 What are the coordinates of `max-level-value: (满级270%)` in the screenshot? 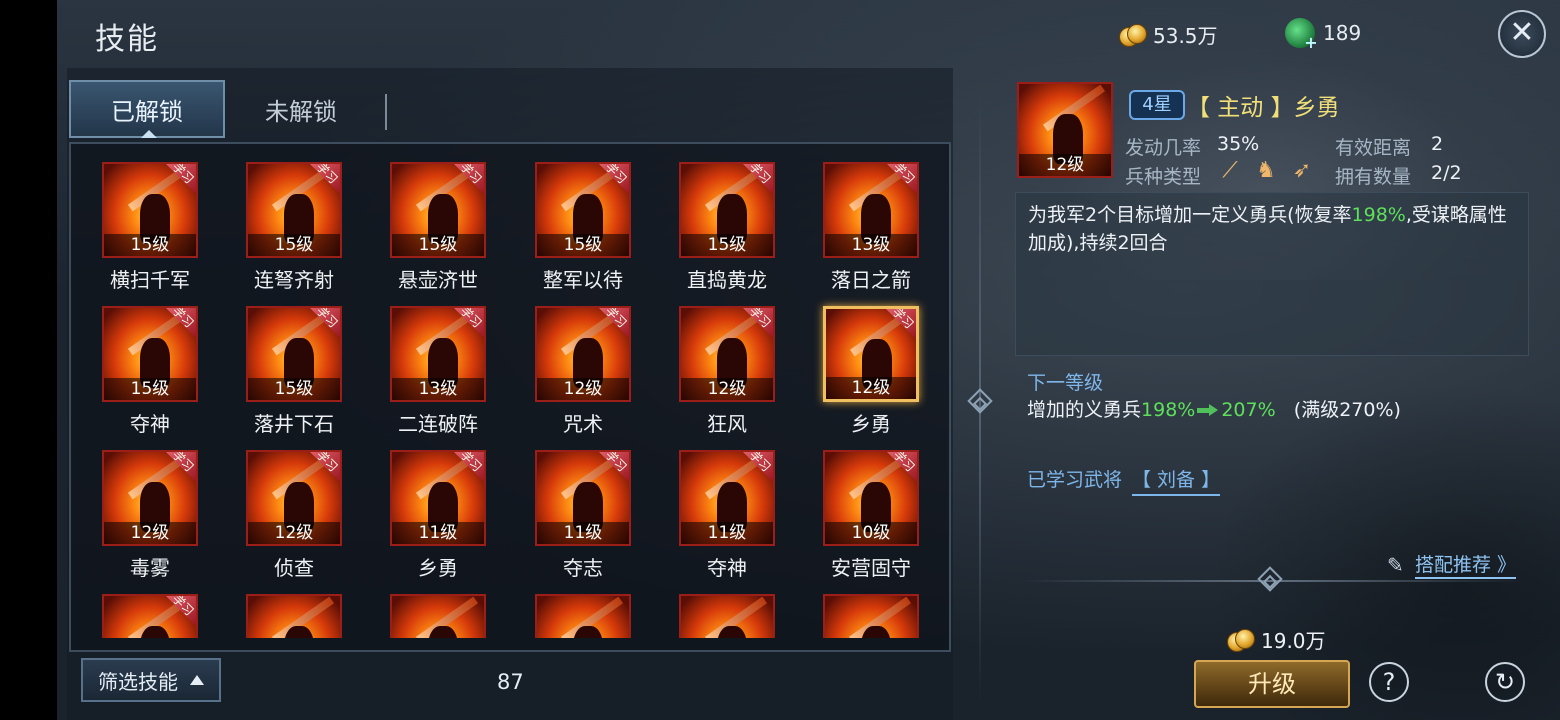 It's located at (1347, 410).